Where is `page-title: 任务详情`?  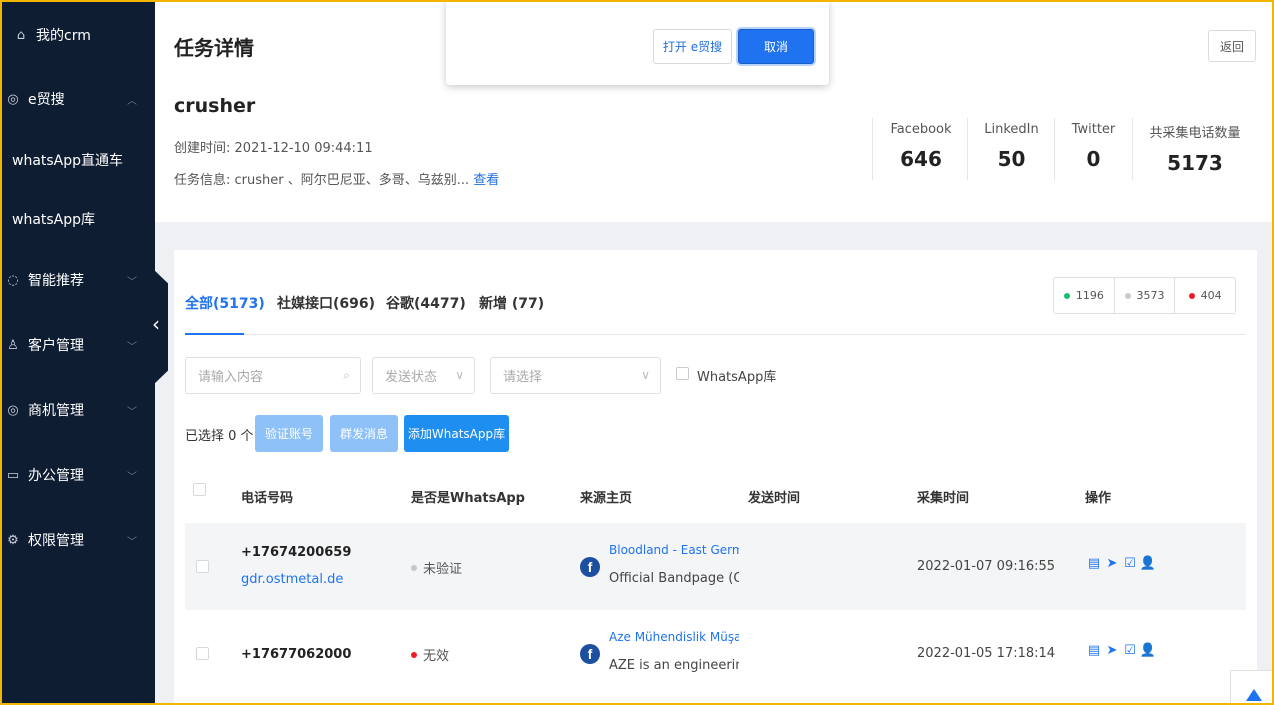
page-title: 任务详情 is located at coordinates (214, 48).